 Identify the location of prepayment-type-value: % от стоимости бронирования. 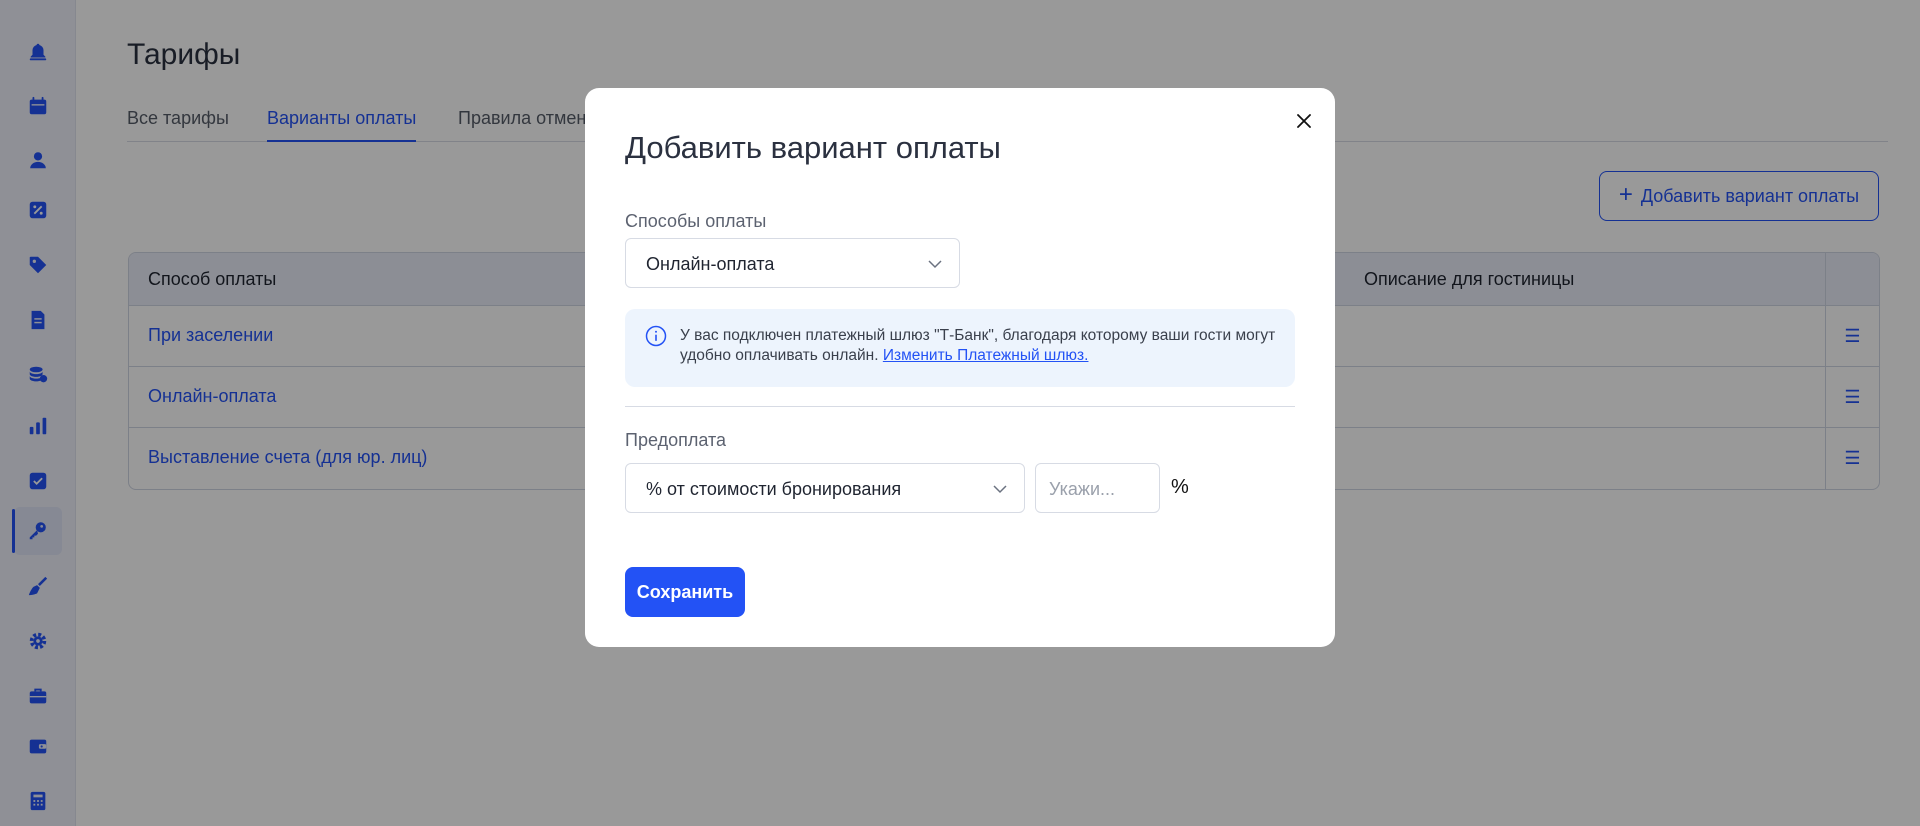
(774, 489).